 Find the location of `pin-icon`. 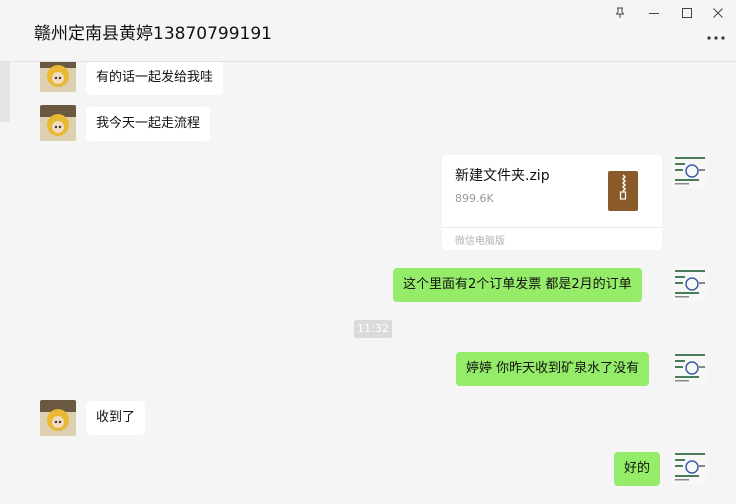

pin-icon is located at coordinates (620, 13).